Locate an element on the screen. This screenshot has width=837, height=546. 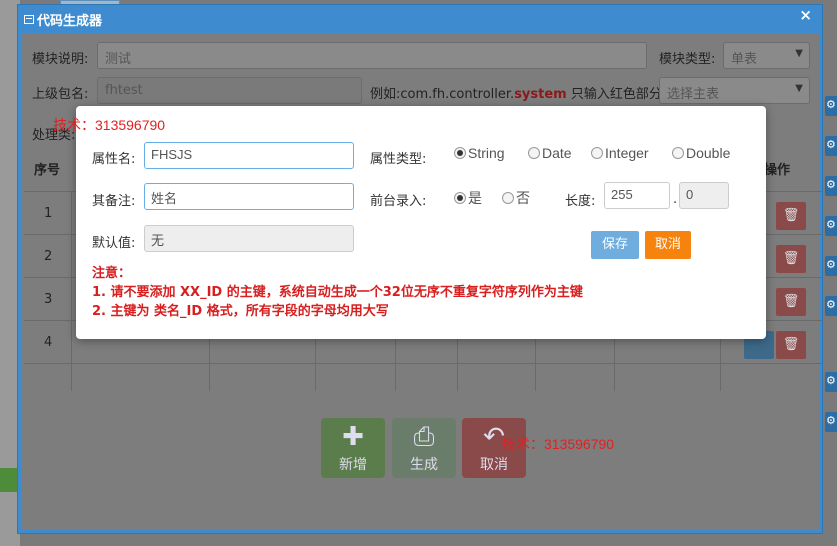
note-title: 注意： is located at coordinates (112, 273).